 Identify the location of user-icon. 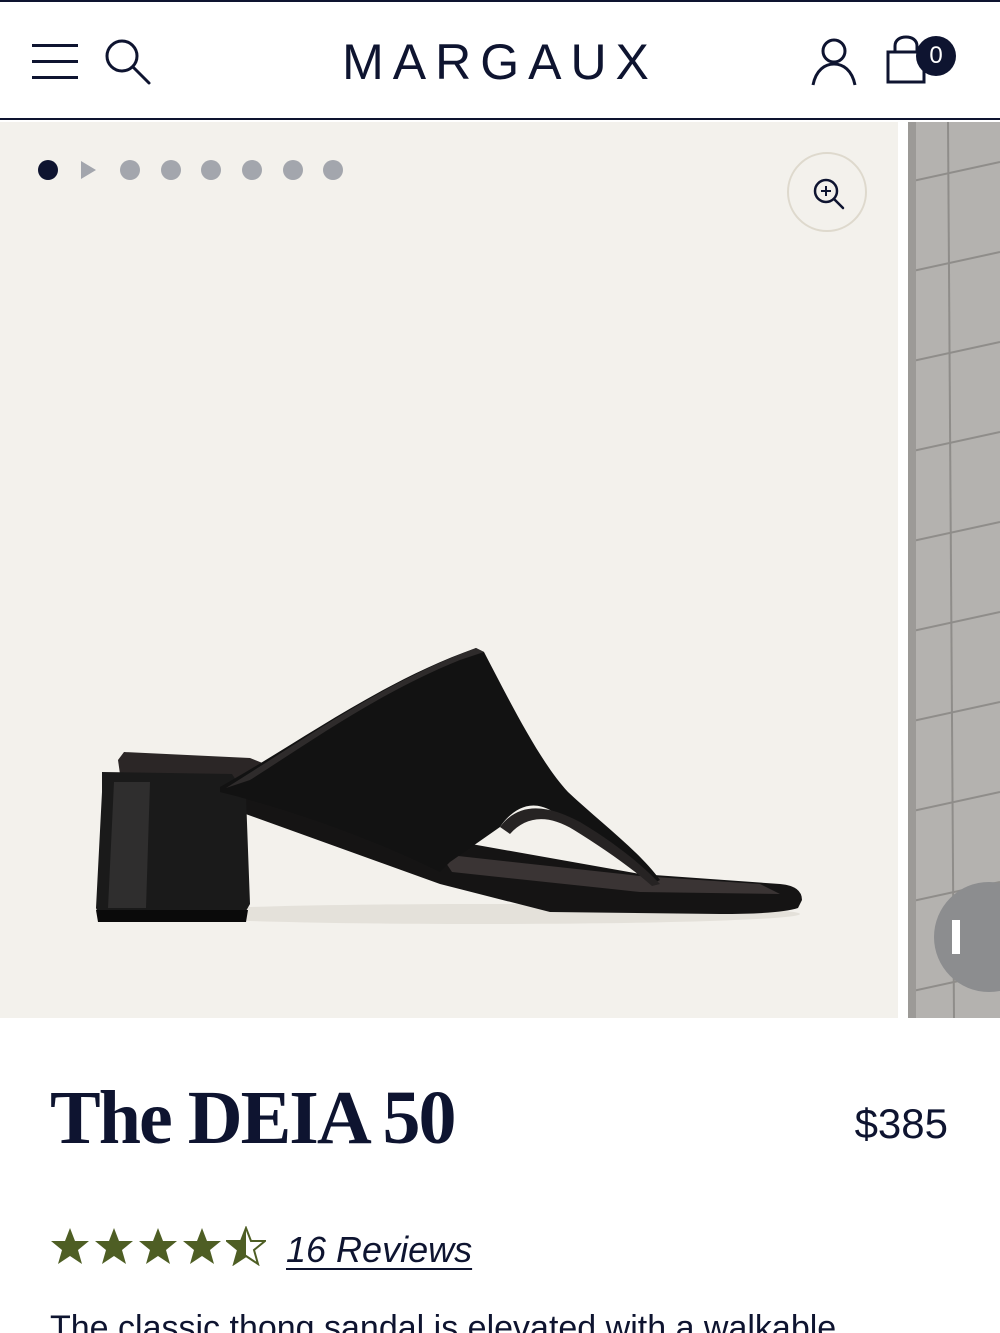
(834, 62).